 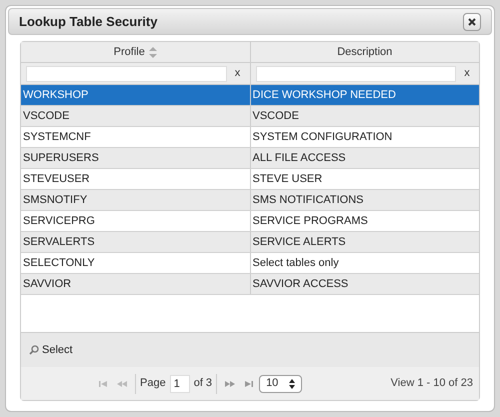 What do you see at coordinates (135, 263) in the screenshot?
I see `table-cell: SELECTONLY` at bounding box center [135, 263].